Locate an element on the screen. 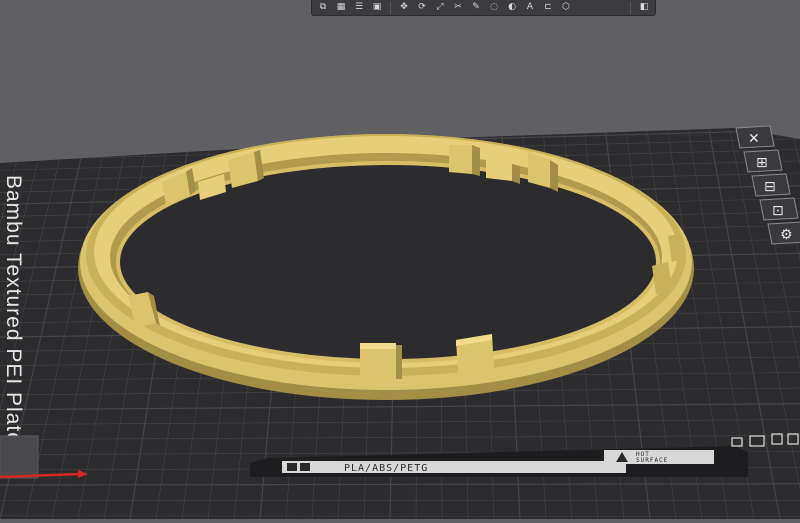 Image resolution: width=800 pixels, height=523 pixels. assembly-icon: ⬡ is located at coordinates (566, 8).